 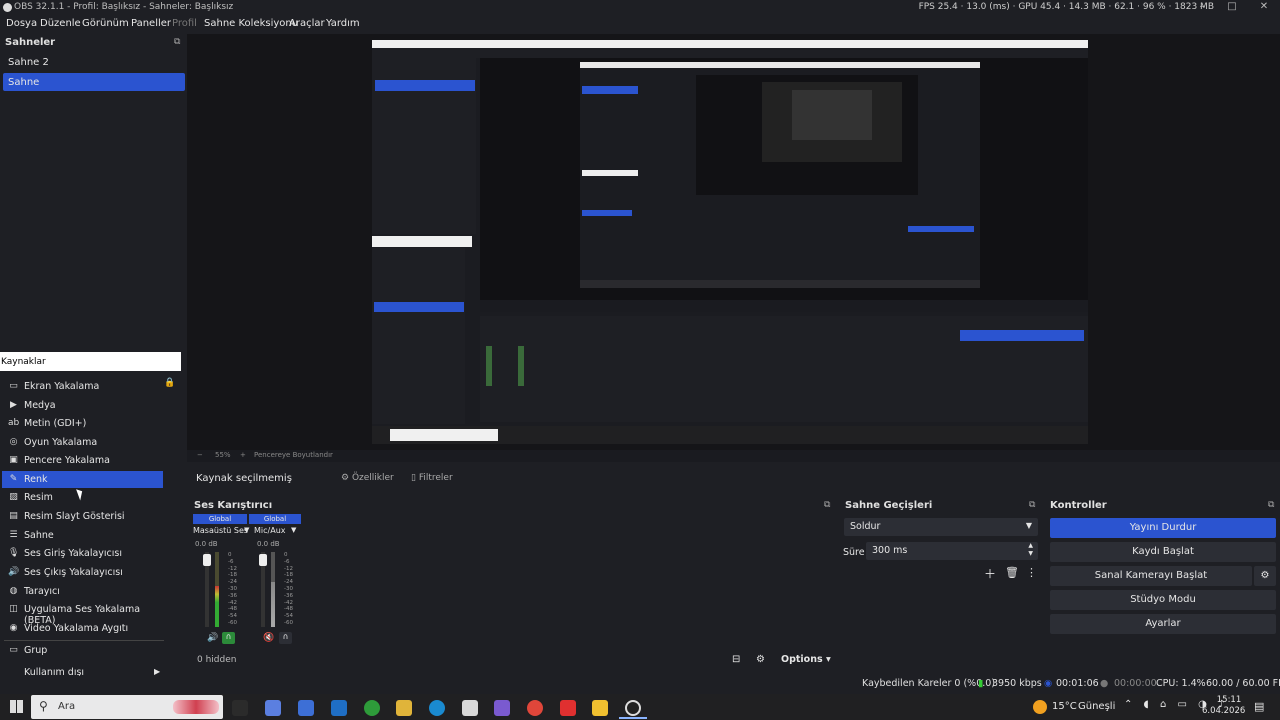 I want to click on menu-item-label: Ekran Yakalama, so click(x=62, y=386).